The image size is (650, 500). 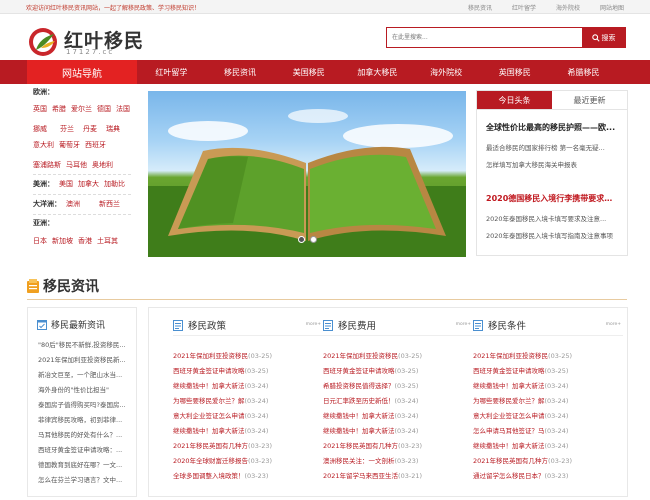 What do you see at coordinates (548, 430) in the screenshot?
I see `table-row: 怎么申请马耳他签证？马(03-24)` at bounding box center [548, 430].